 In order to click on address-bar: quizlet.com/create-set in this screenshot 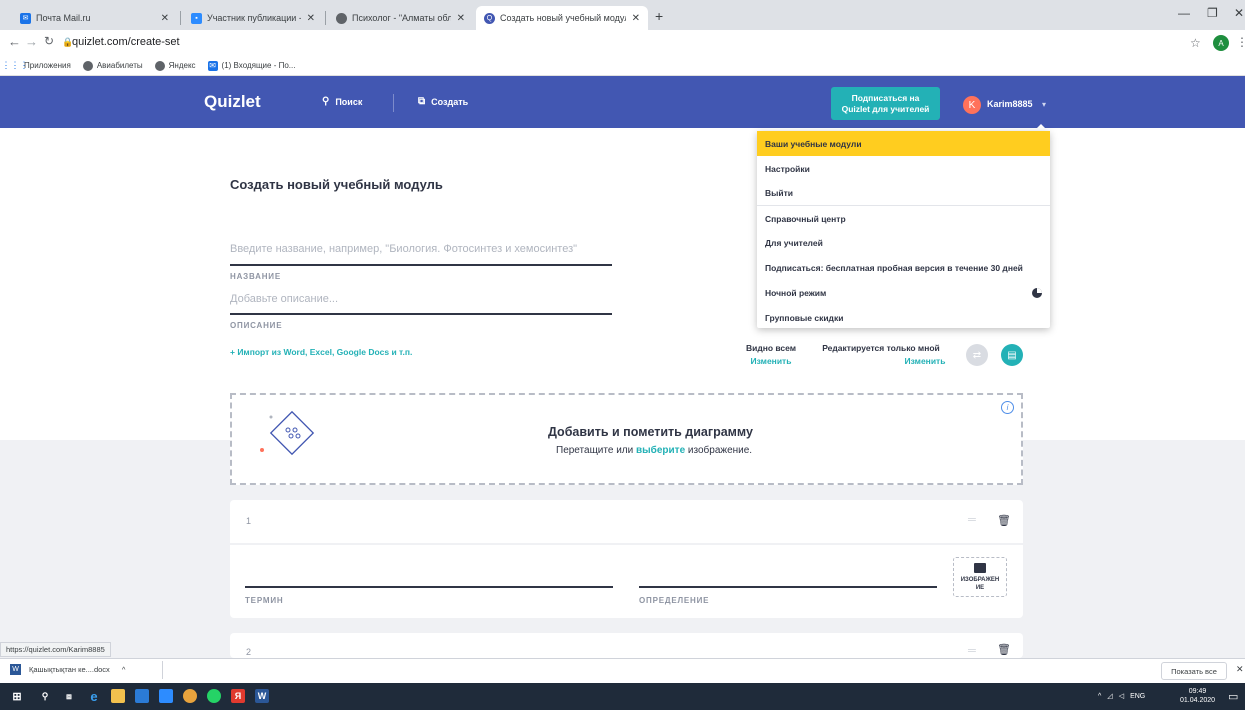, I will do `click(126, 42)`.